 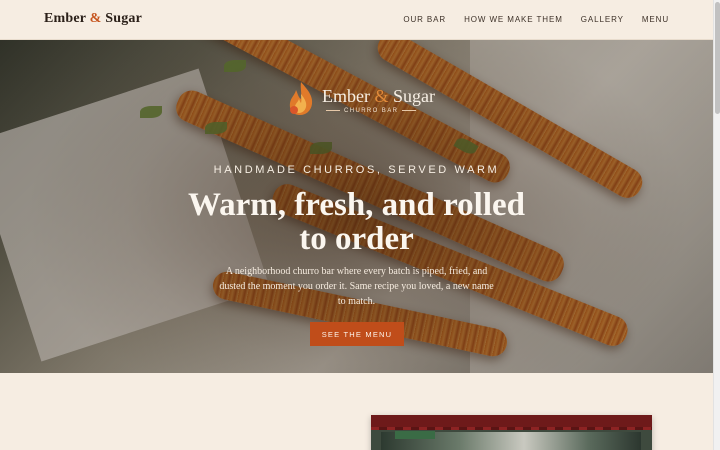 I want to click on storefront-awning, so click(x=511, y=421).